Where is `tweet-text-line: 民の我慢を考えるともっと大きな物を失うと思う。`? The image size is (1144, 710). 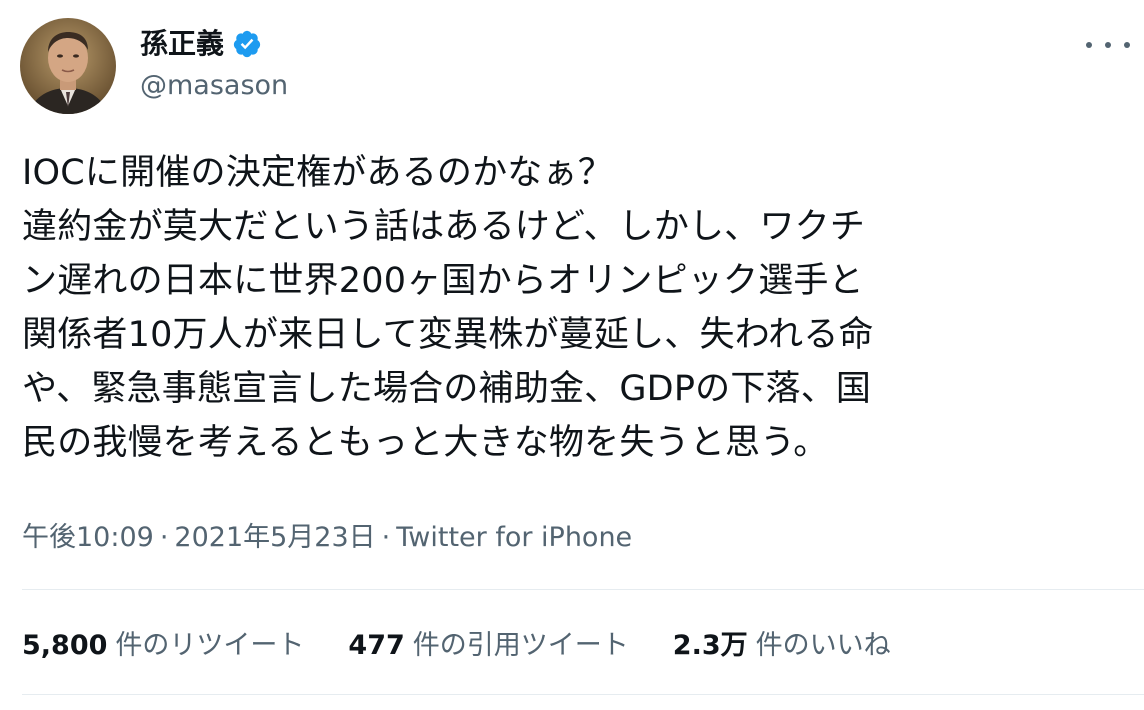 tweet-text-line: 民の我慢を考えるともっと大きな物を失うと思う。 is located at coordinates (425, 443).